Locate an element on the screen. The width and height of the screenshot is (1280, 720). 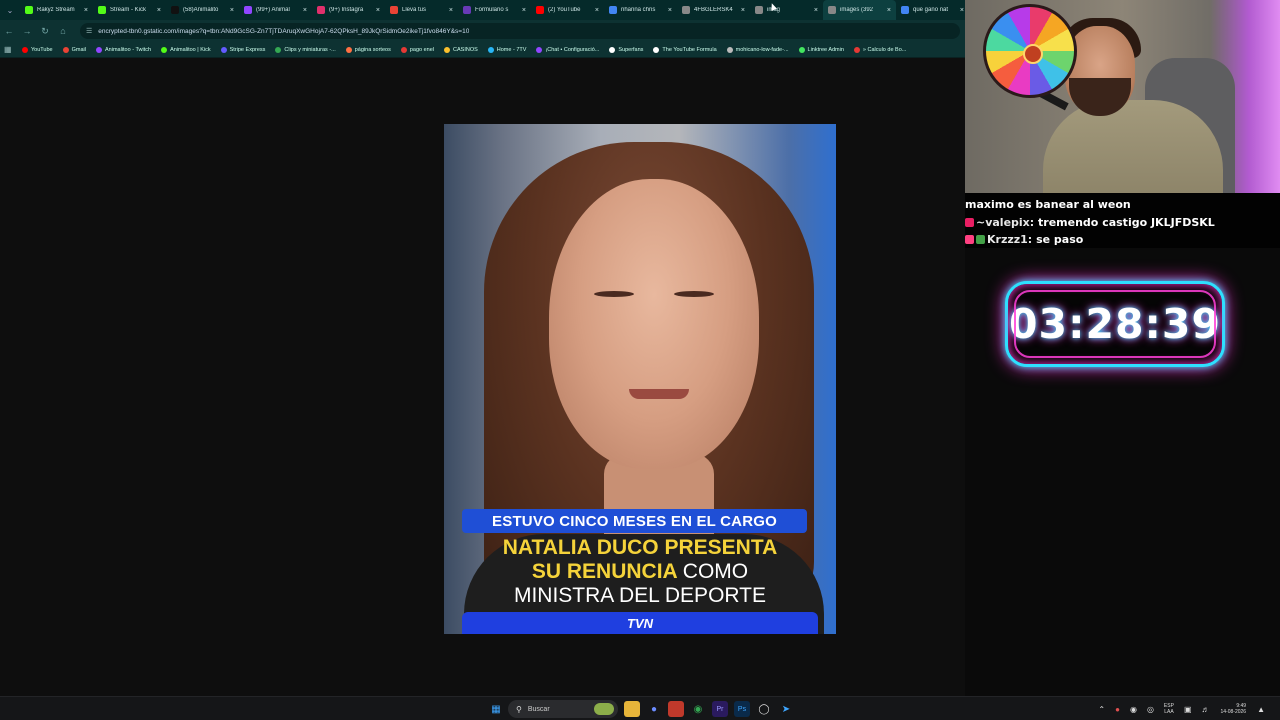
bookmark-item: Stripe Express is located at coordinates (242, 49).